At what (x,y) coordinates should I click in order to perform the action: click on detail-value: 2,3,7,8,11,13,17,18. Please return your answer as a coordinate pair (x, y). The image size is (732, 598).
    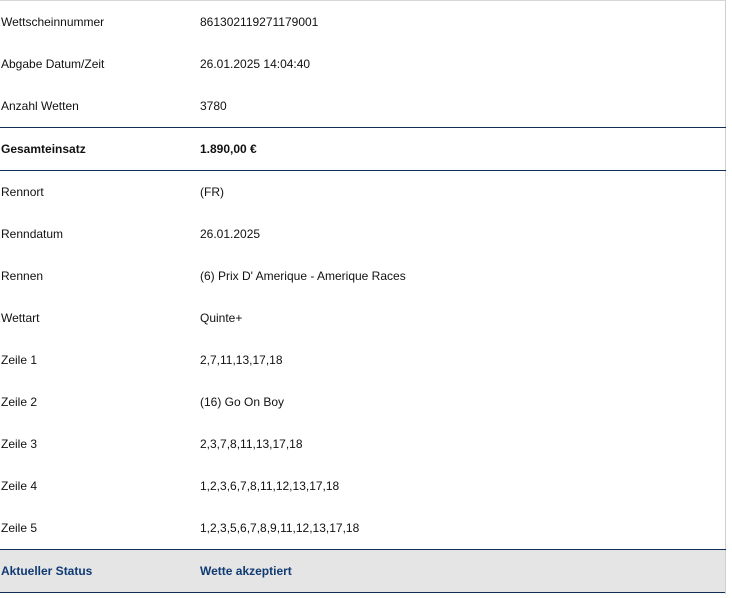
    Looking at the image, I should click on (251, 444).